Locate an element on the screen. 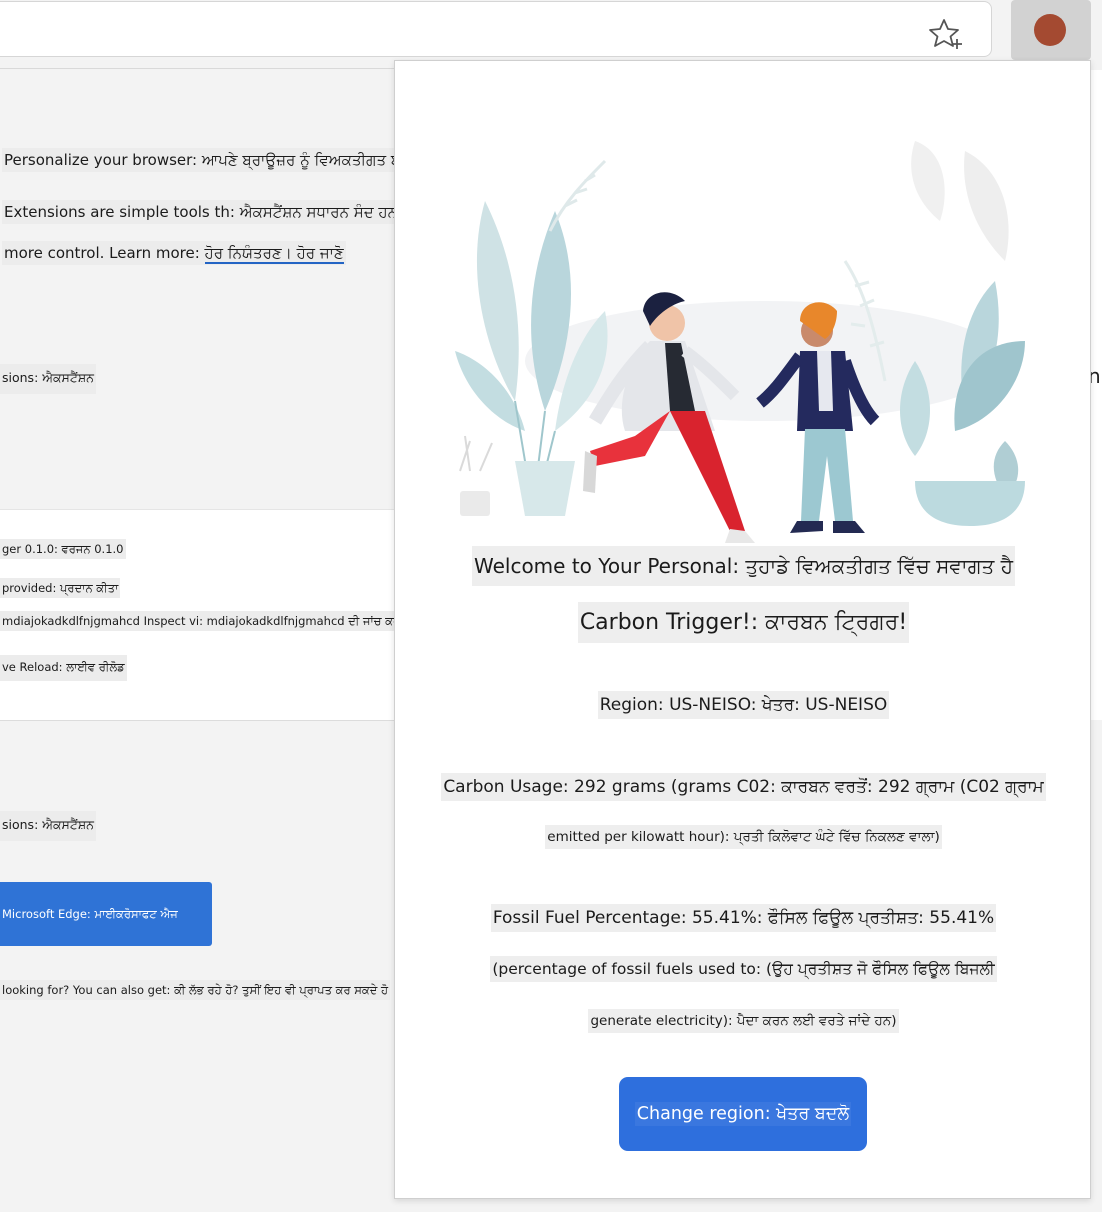 This screenshot has width=1102, height=1212. region-text: Region: US-NEISO: ਖੇਤਰ: US-NEISO is located at coordinates (743, 705).